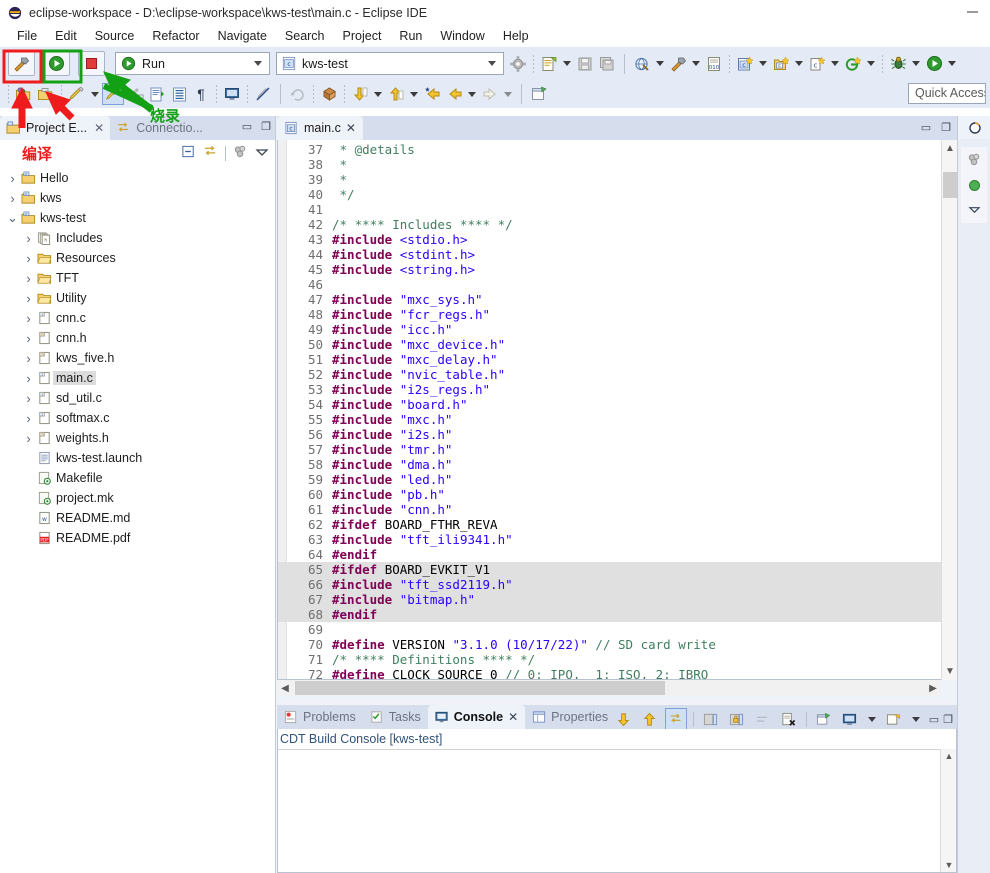 This screenshot has width=990, height=873. Describe the element at coordinates (894, 719) in the screenshot. I see `open-console-menu-button` at that location.